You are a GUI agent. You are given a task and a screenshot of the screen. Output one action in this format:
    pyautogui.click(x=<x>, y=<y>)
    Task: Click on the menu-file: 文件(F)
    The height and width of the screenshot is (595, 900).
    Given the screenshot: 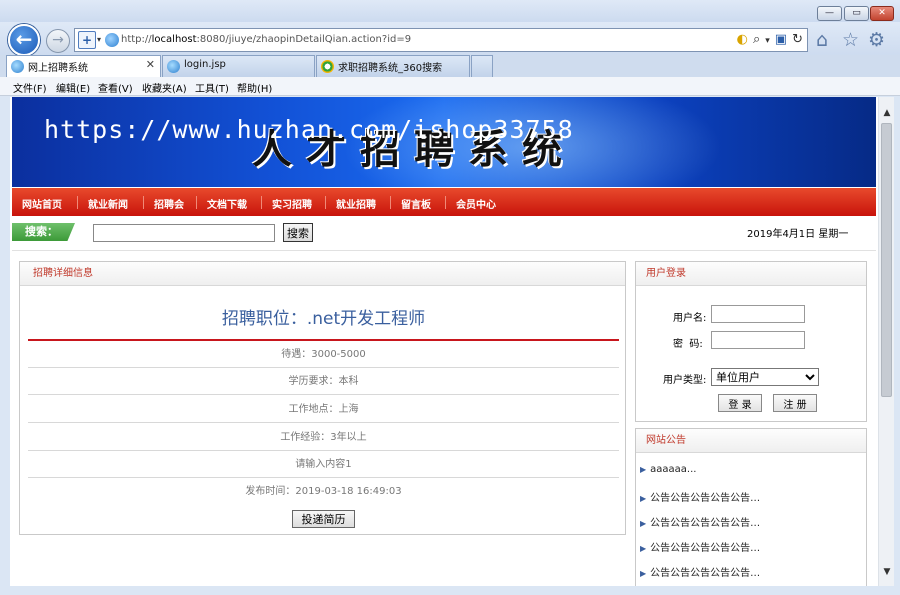 What is the action you would take?
    pyautogui.click(x=30, y=87)
    